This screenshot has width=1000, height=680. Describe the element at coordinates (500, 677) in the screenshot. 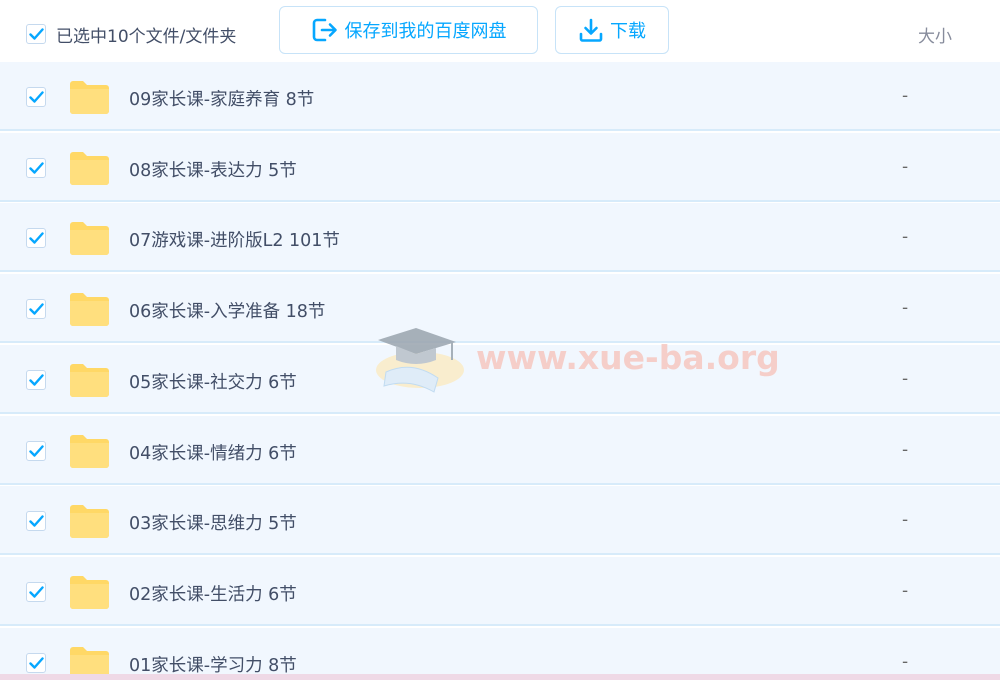

I see `bottom-border` at that location.